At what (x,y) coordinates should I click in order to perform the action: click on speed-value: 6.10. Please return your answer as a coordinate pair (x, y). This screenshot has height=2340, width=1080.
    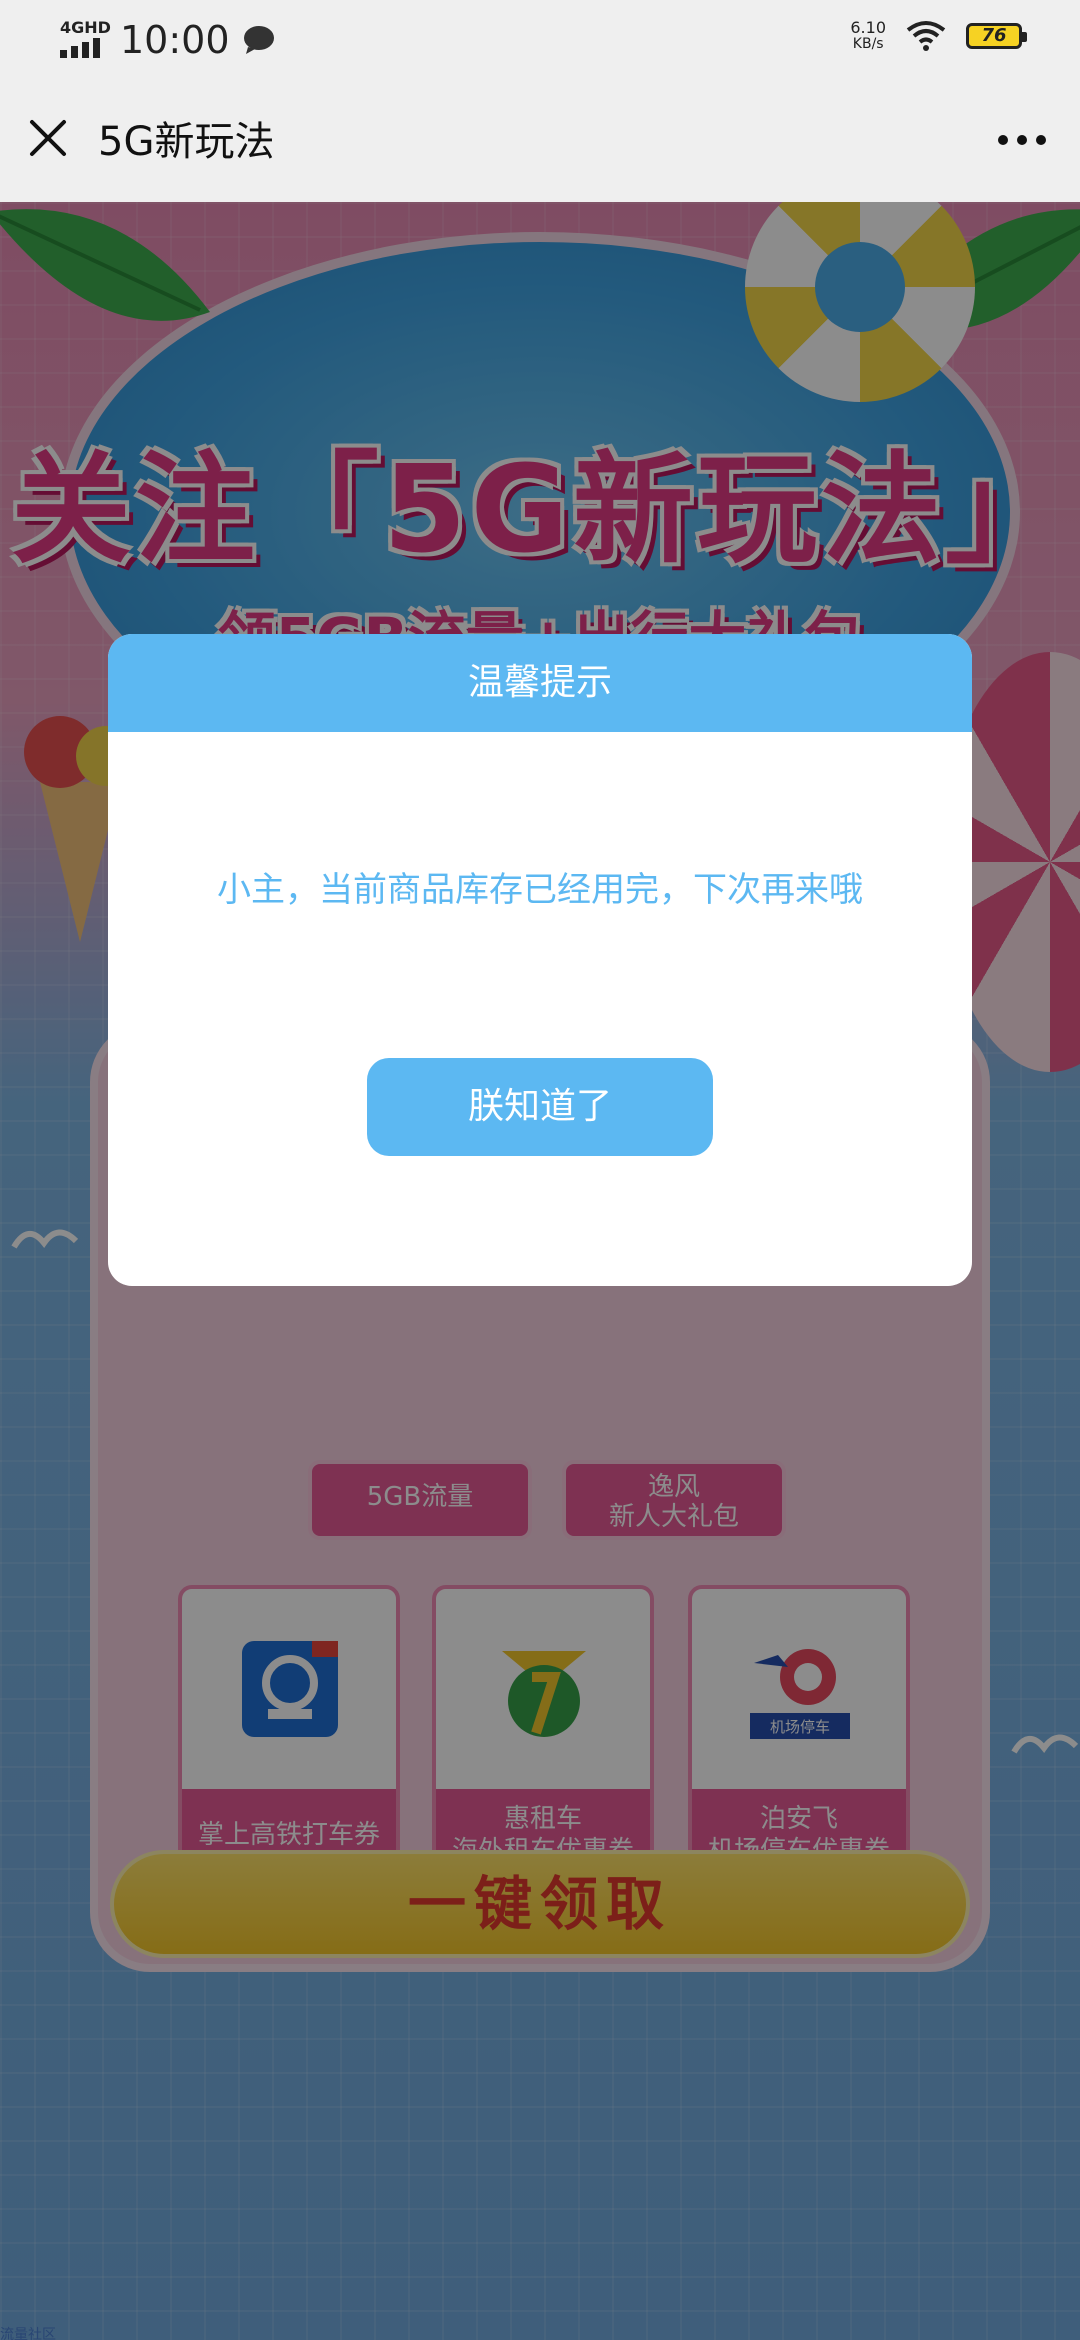
    Looking at the image, I should click on (868, 27).